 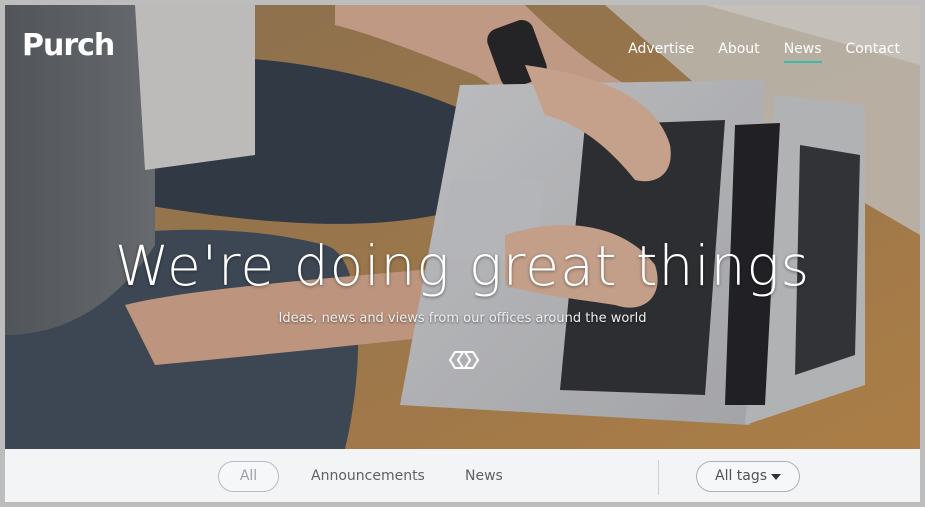 What do you see at coordinates (462, 475) in the screenshot?
I see `filter-bar: All Announcements News All tags` at bounding box center [462, 475].